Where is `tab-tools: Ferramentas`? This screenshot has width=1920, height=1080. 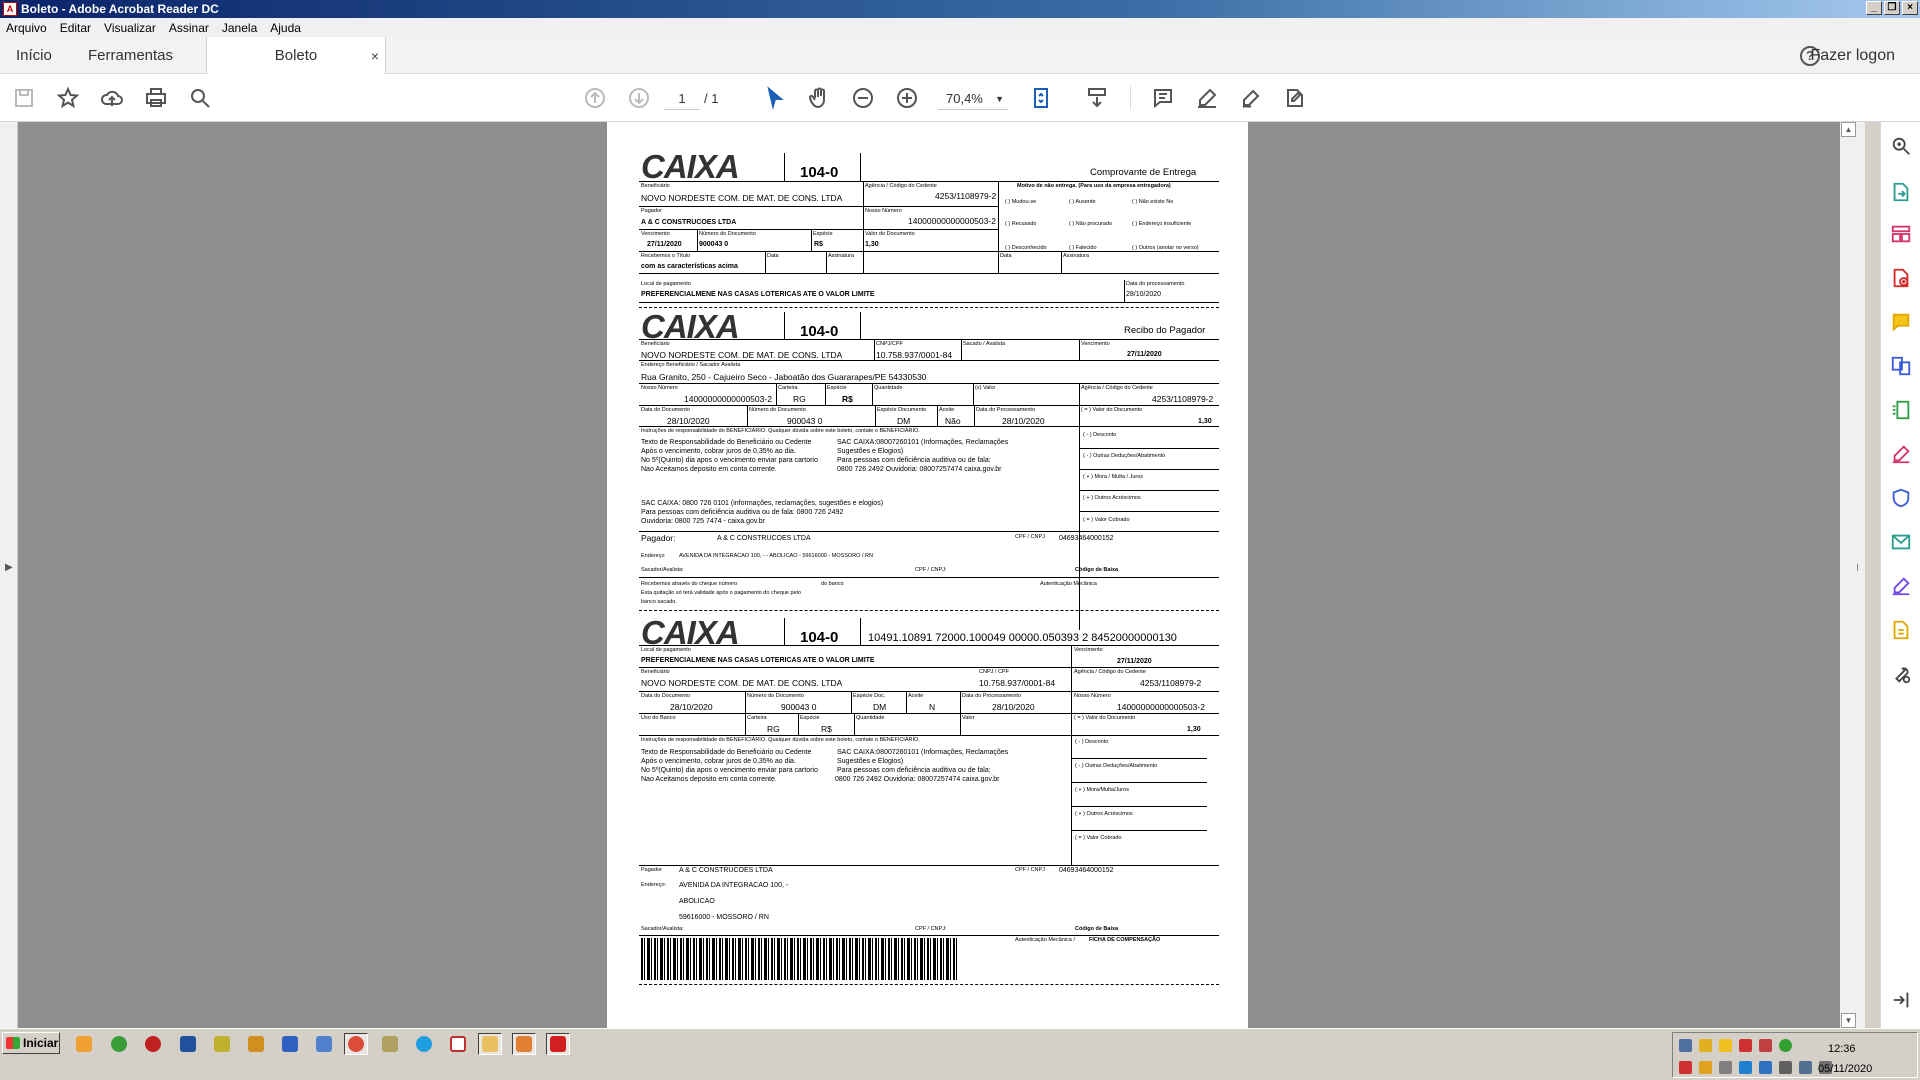
tab-tools: Ferramentas is located at coordinates (130, 55).